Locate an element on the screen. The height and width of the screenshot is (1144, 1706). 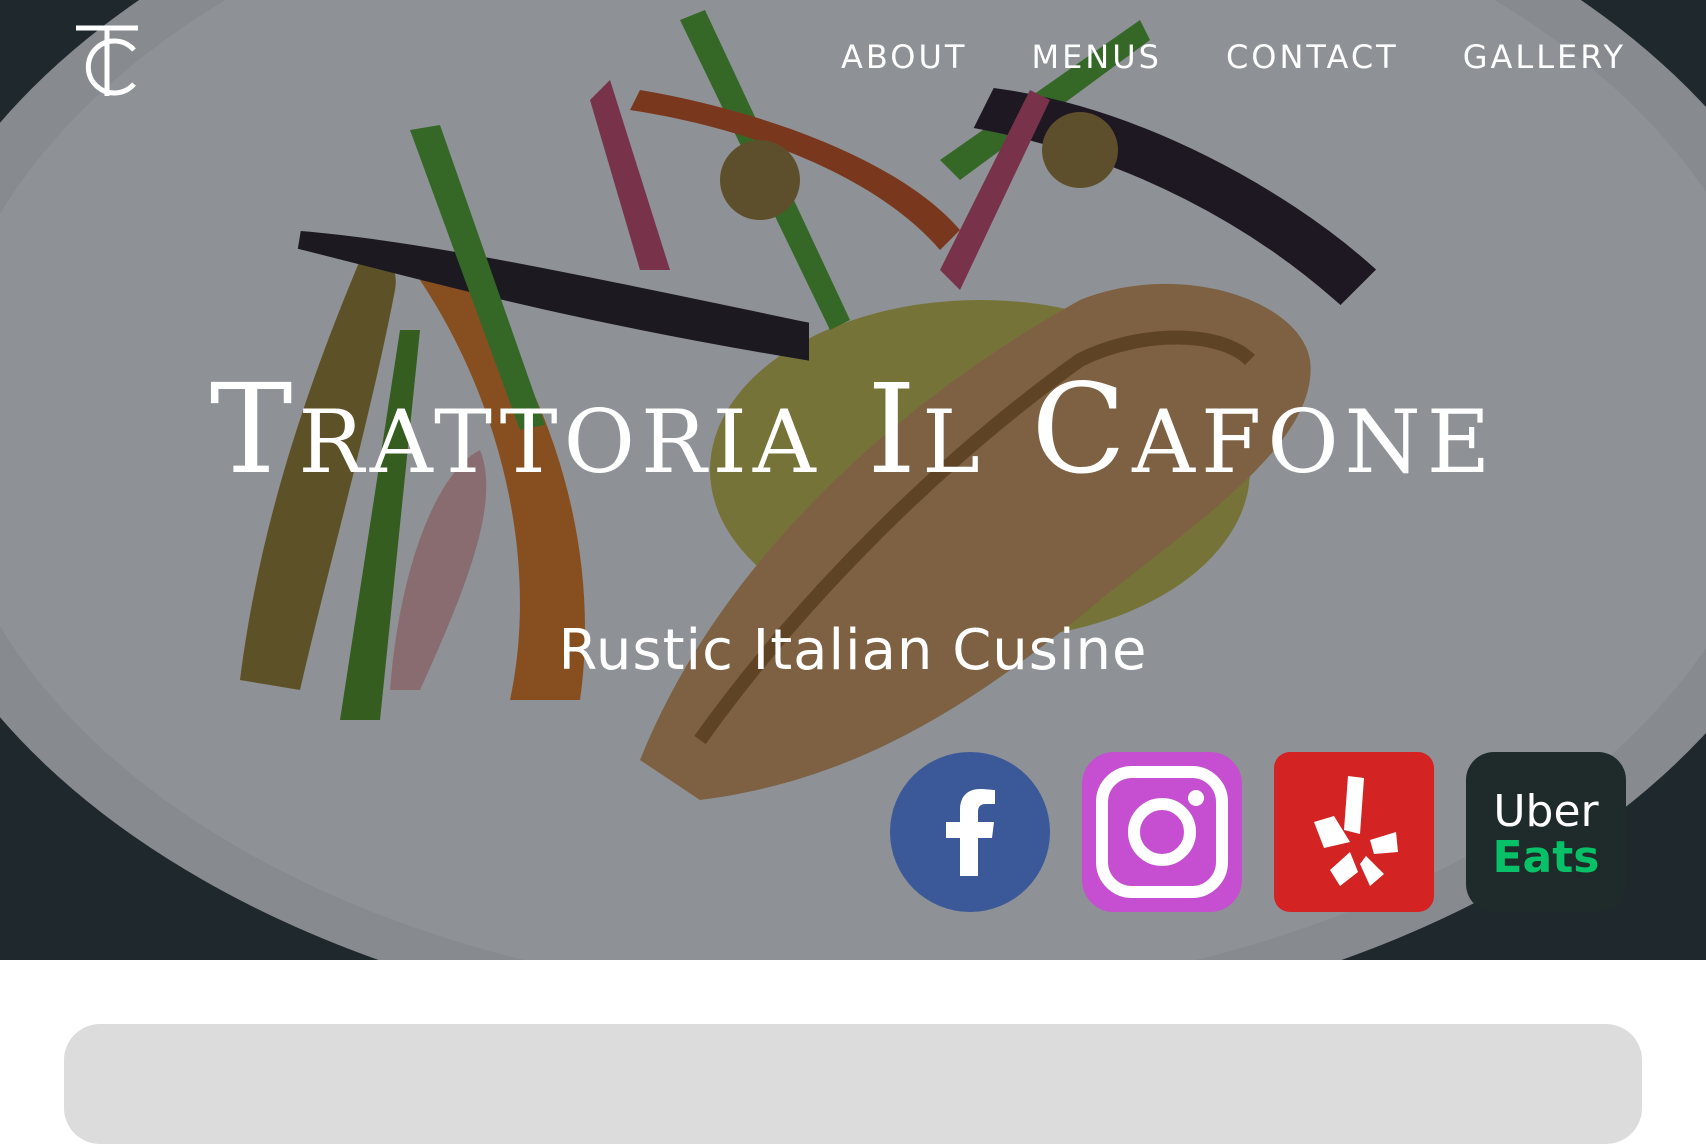
yelp-icon is located at coordinates (1354, 832).